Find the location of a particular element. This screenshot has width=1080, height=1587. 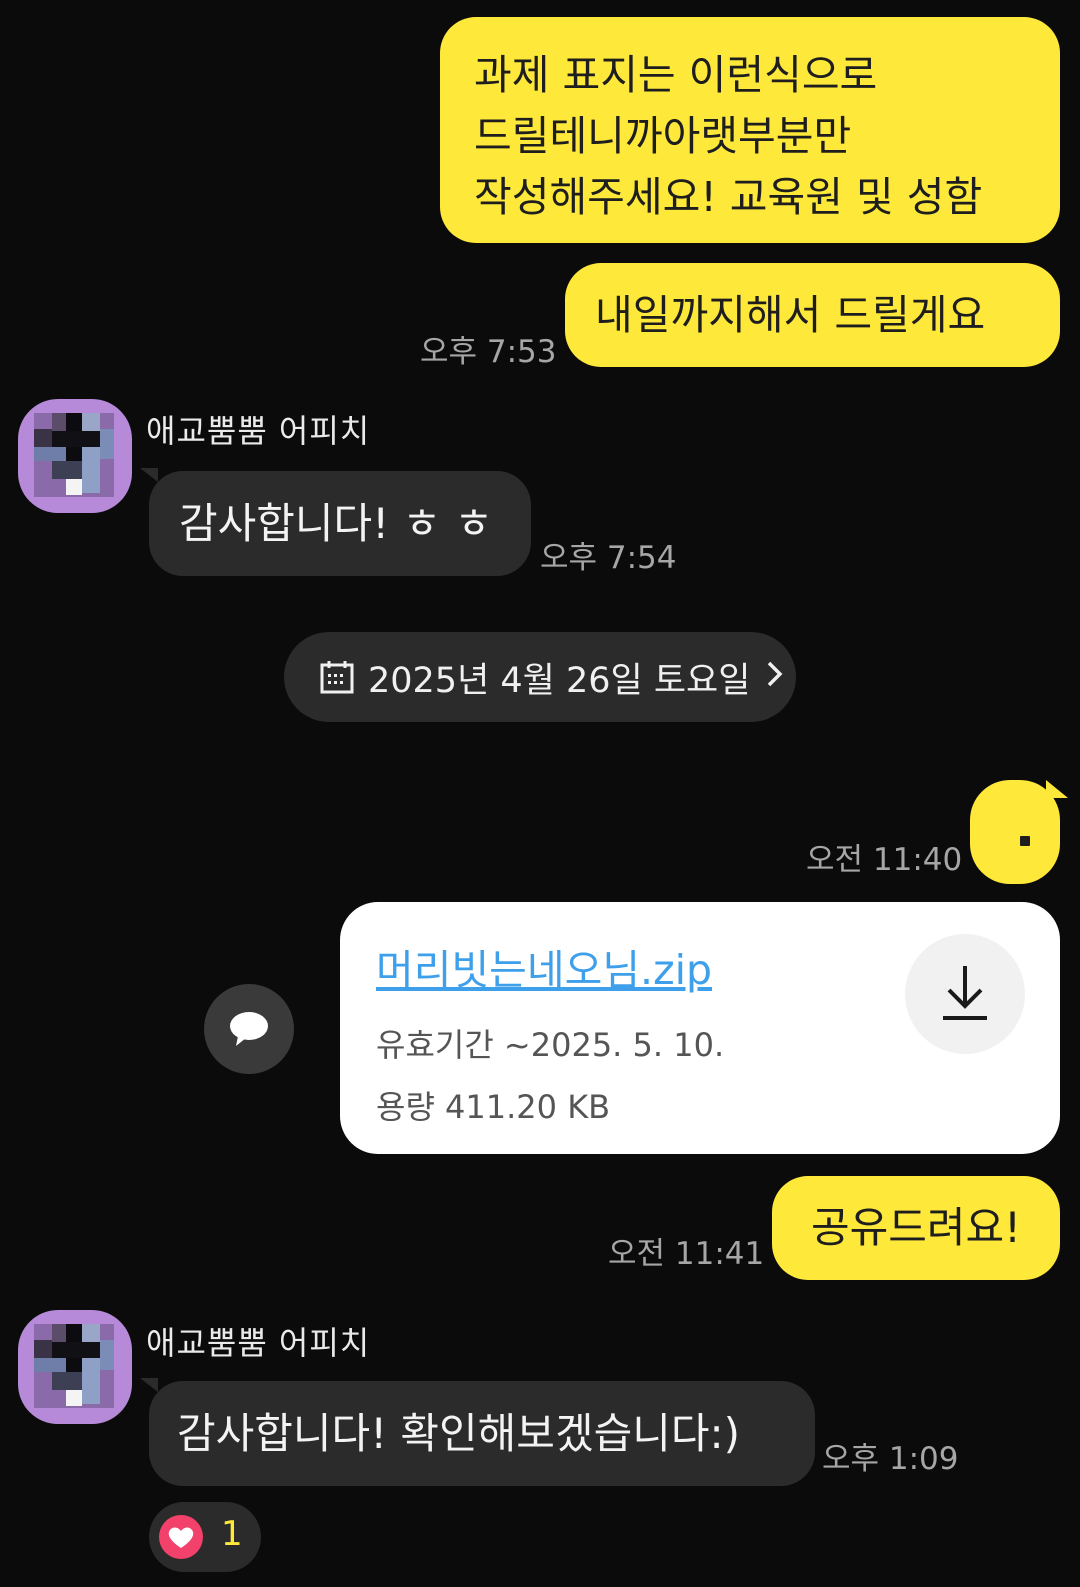

my-message-bubble: 내일까지해서 드릴게요 is located at coordinates (812, 315).